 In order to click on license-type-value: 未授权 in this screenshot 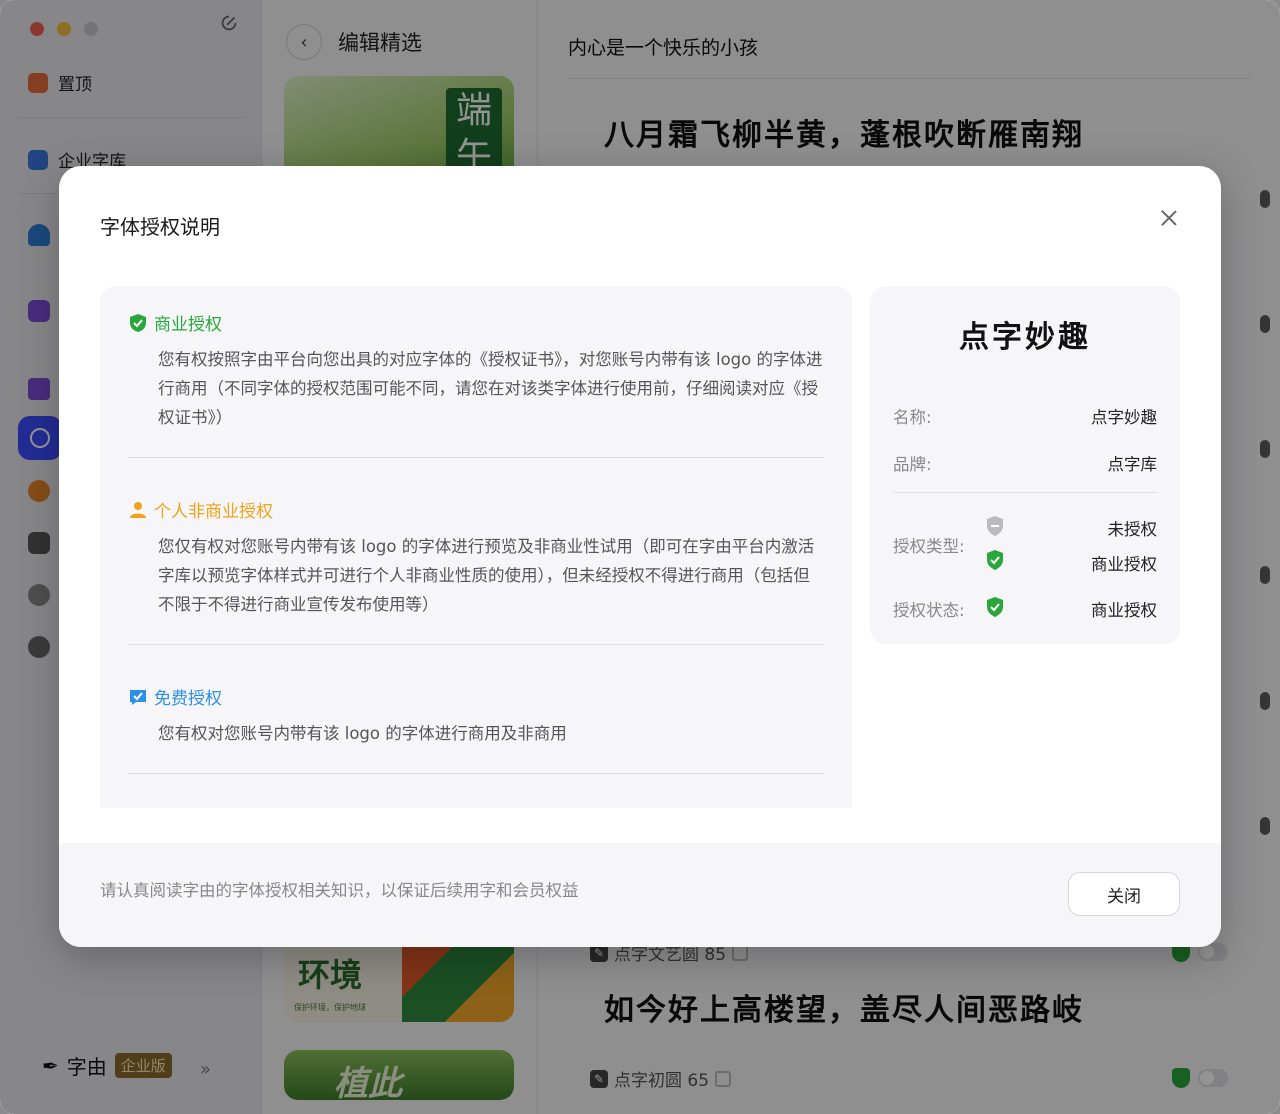, I will do `click(1132, 529)`.